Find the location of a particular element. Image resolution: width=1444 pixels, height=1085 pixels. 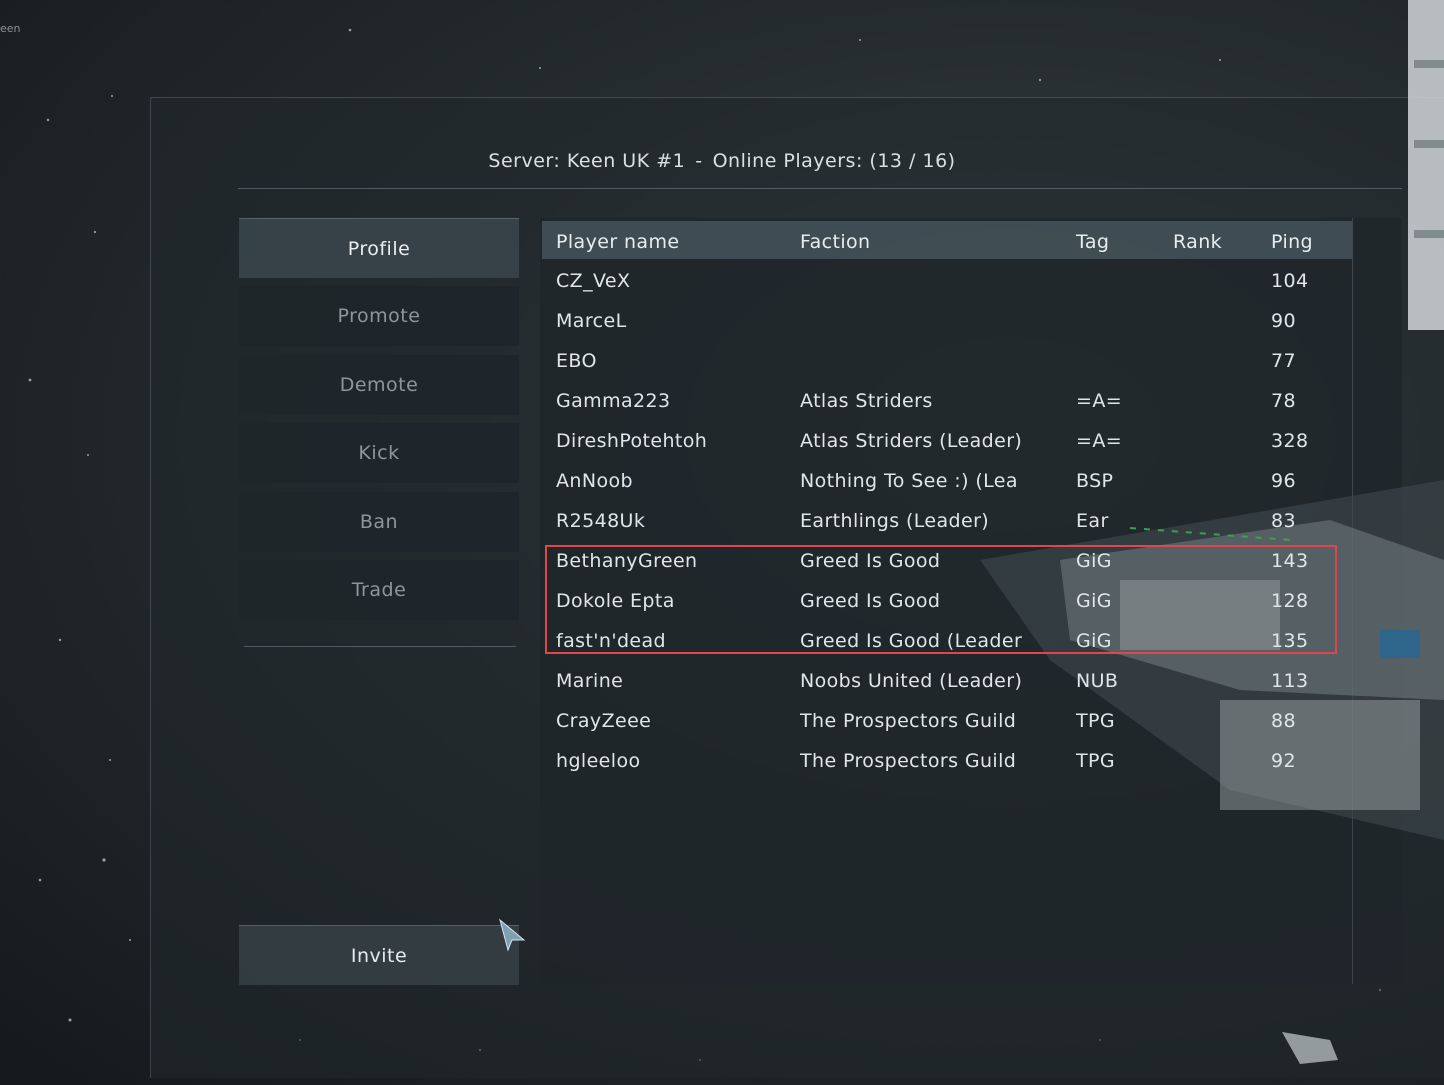

cell-ping: 128 is located at coordinates (1290, 601).